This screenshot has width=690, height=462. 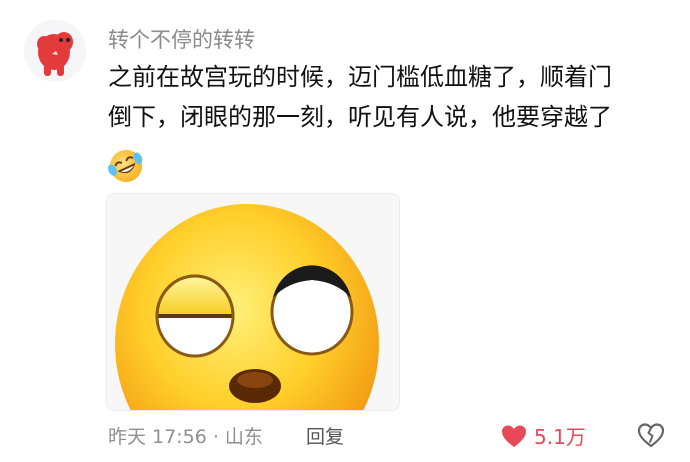 I want to click on like-count: 5.1万, so click(x=560, y=437).